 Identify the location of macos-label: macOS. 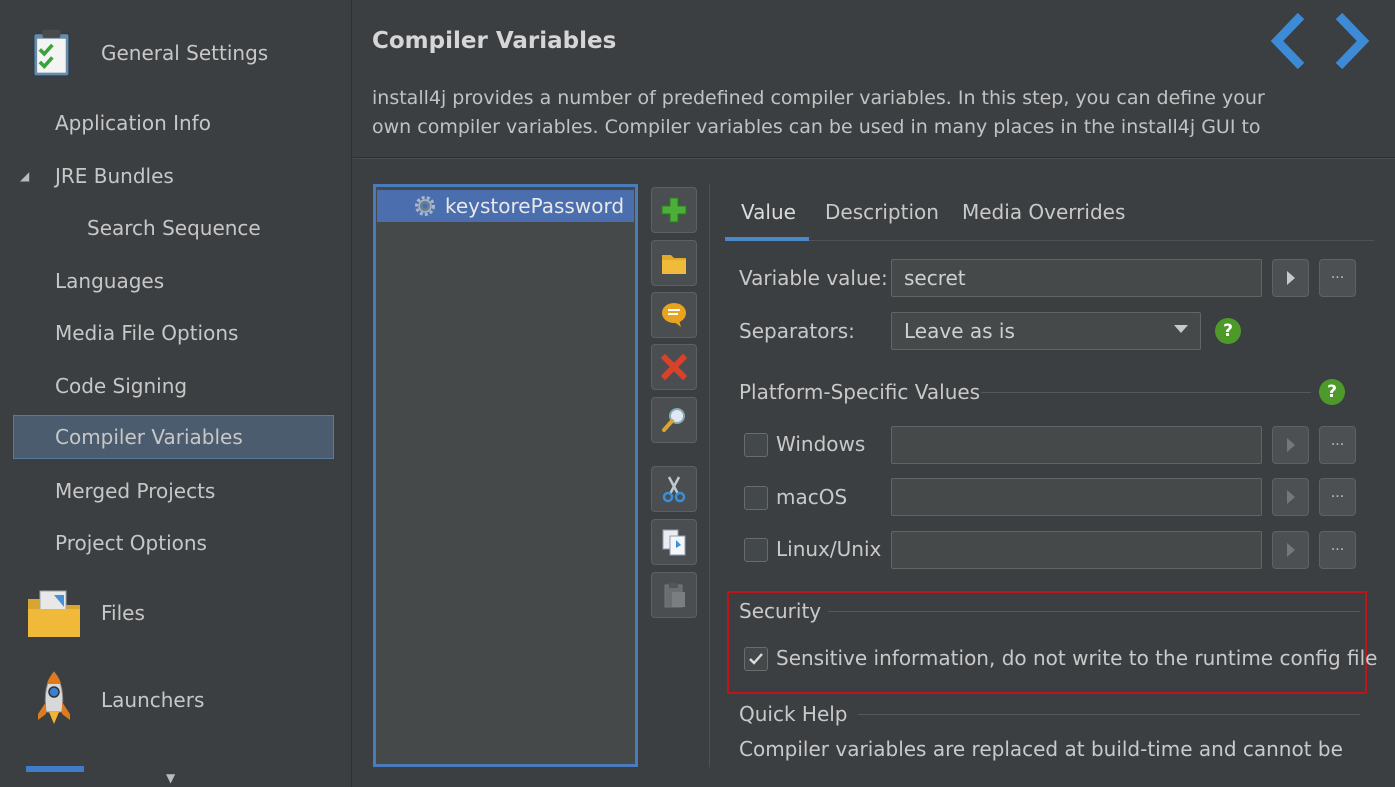
(812, 497).